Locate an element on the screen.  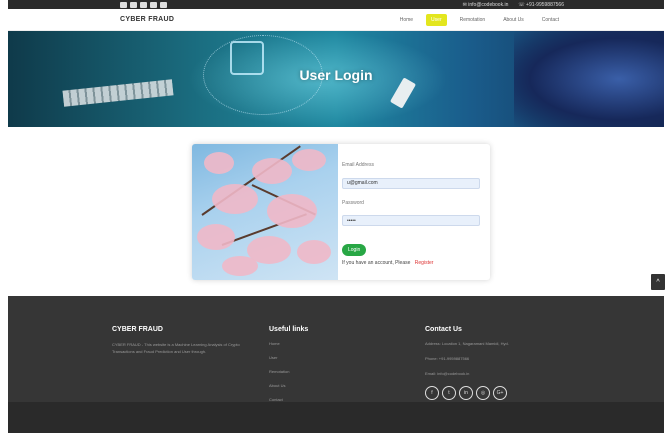
login-button: Login is located at coordinates (354, 250).